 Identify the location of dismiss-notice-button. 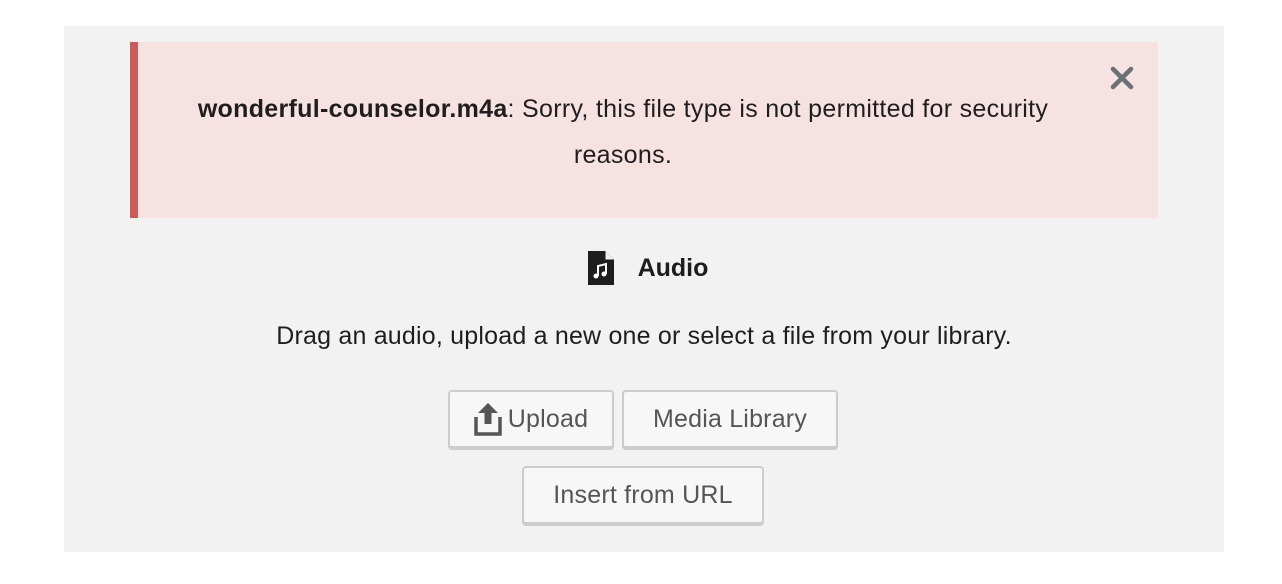
(1122, 78).